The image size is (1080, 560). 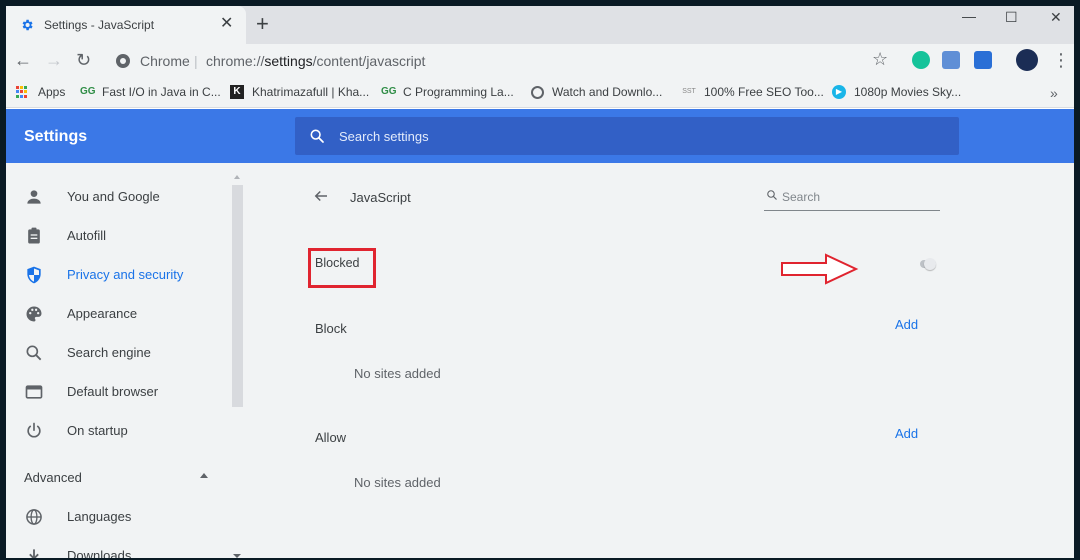 I want to click on back-button: ←, so click(x=23, y=60).